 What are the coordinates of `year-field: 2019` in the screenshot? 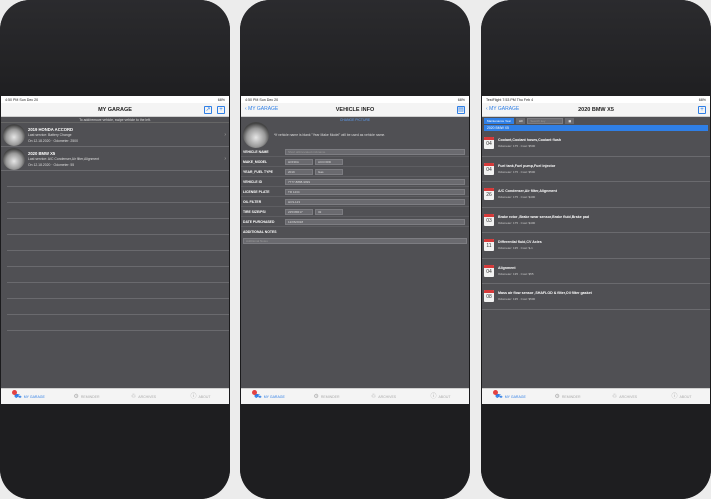 It's located at (299, 171).